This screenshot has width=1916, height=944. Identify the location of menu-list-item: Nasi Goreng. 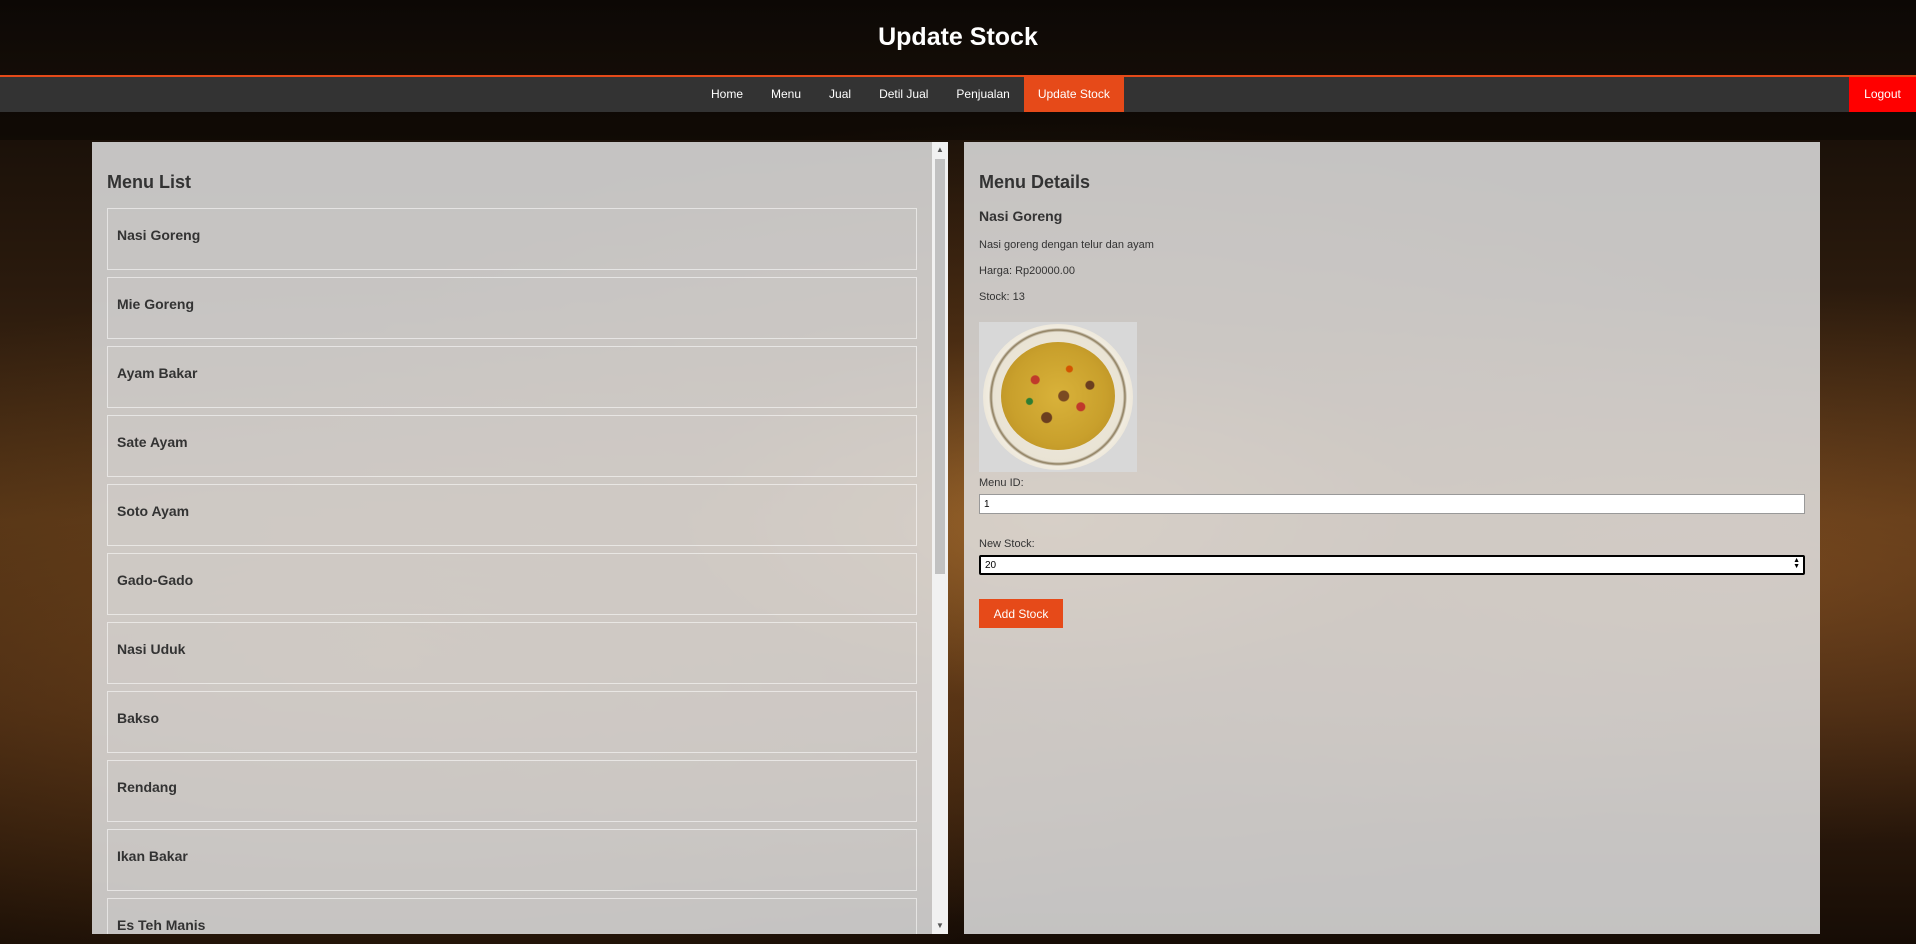
(512, 239).